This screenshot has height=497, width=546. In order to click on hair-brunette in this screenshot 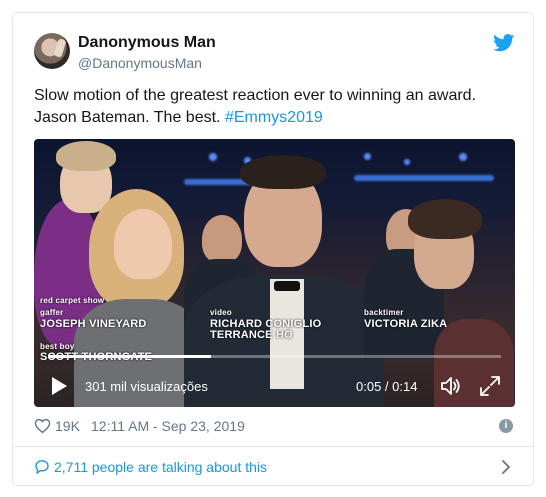, I will do `click(445, 219)`.